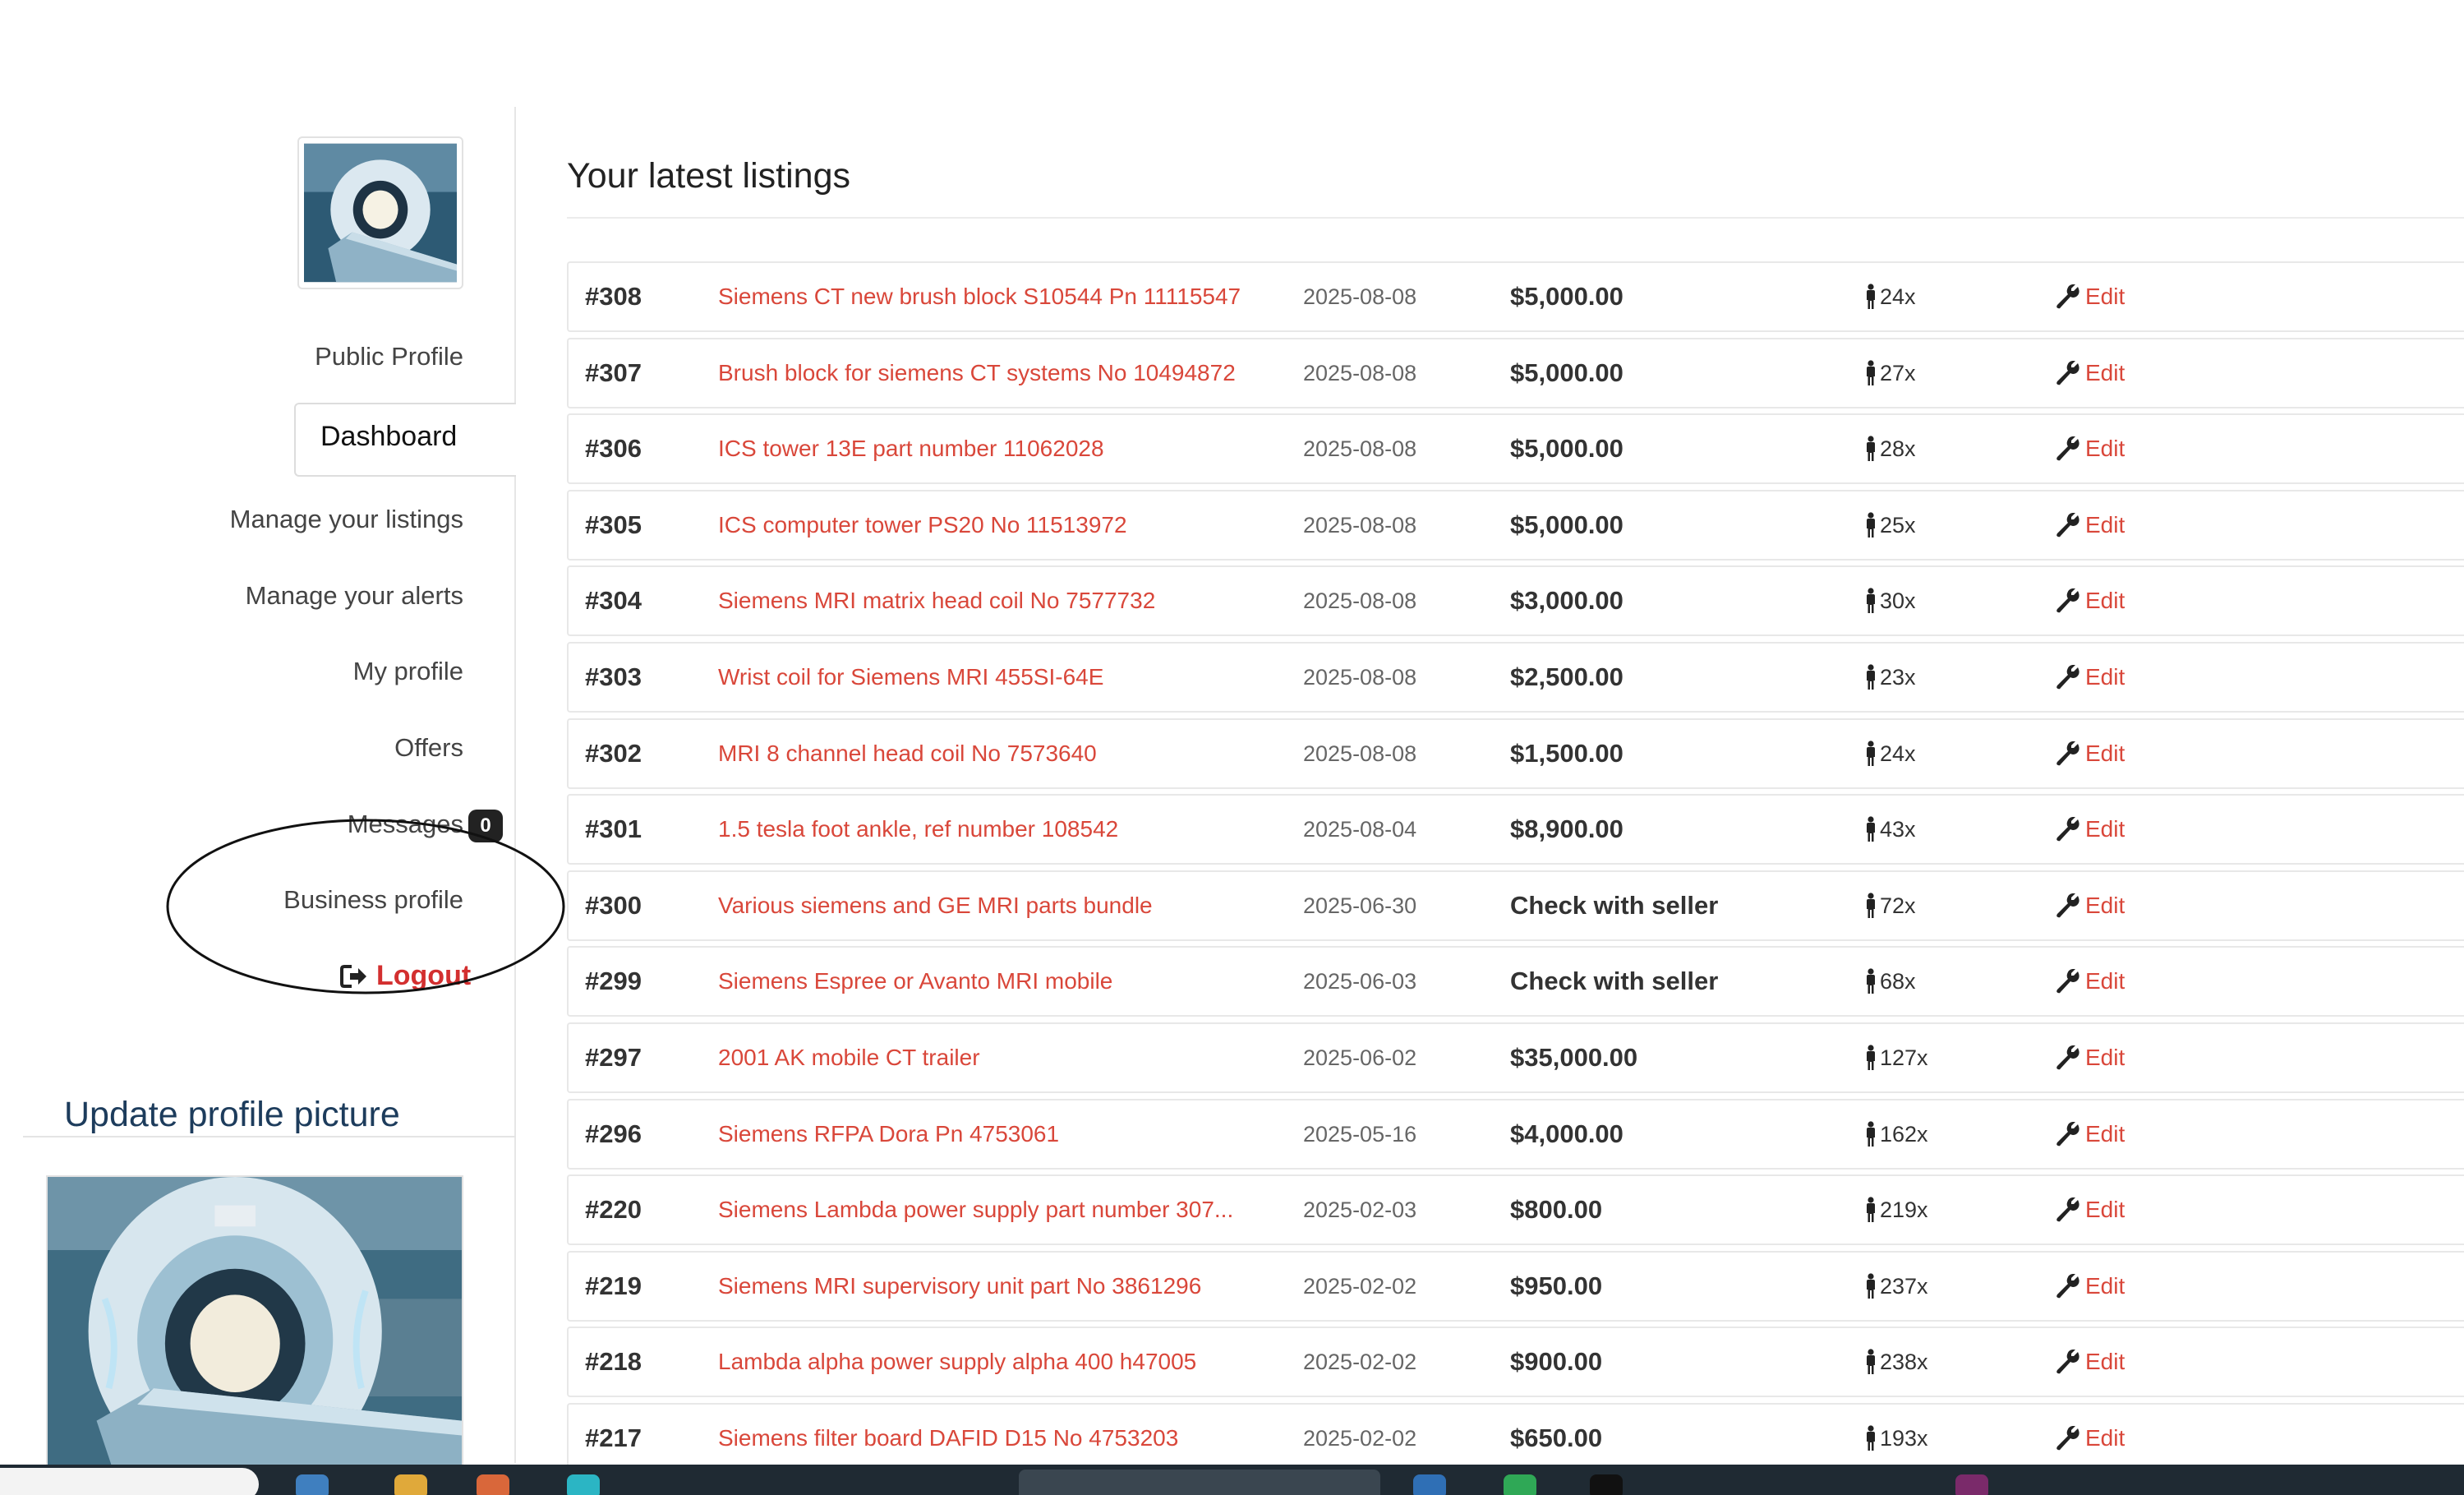  Describe the element at coordinates (255, 1323) in the screenshot. I see `profile-picture-preview` at that location.